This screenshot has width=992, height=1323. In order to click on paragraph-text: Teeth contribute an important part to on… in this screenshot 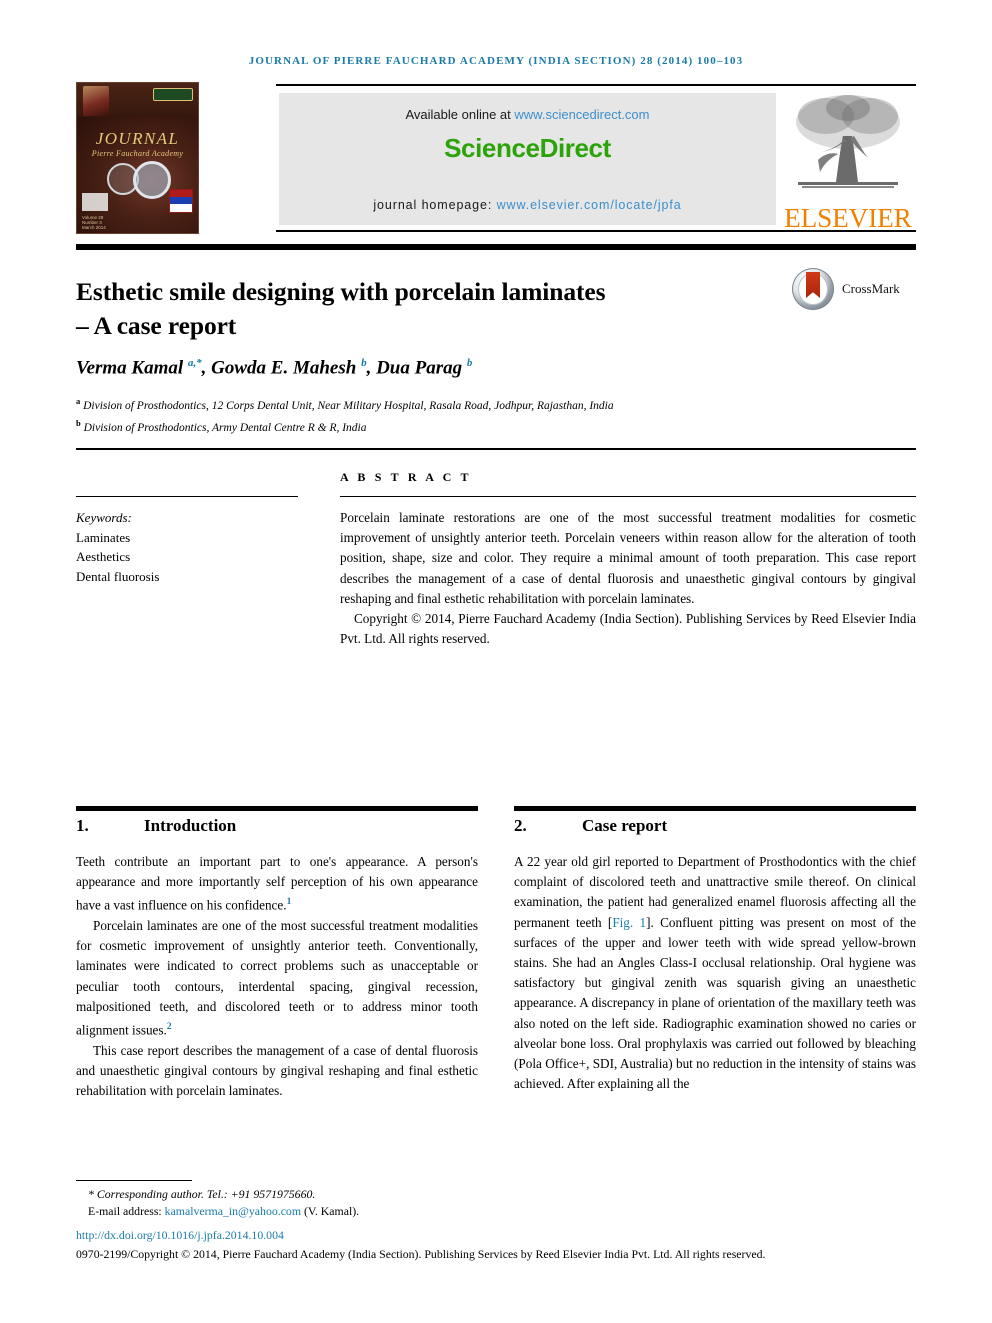, I will do `click(277, 883)`.